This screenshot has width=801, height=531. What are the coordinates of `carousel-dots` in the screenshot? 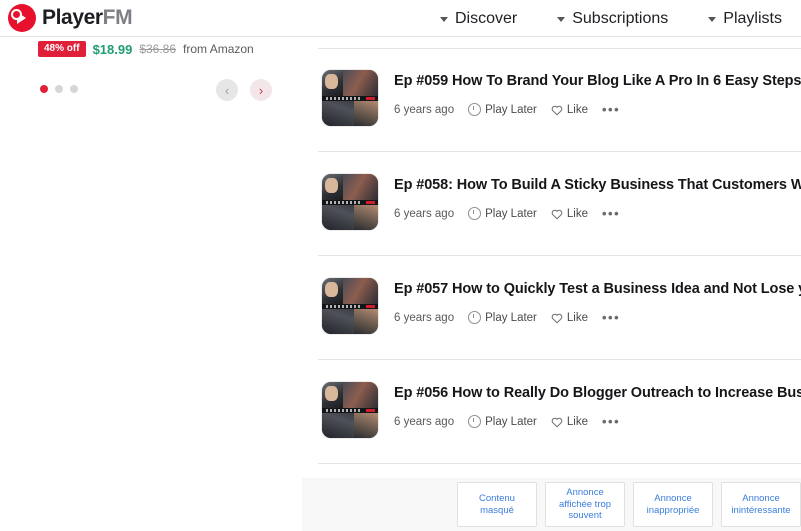 It's located at (59, 89).